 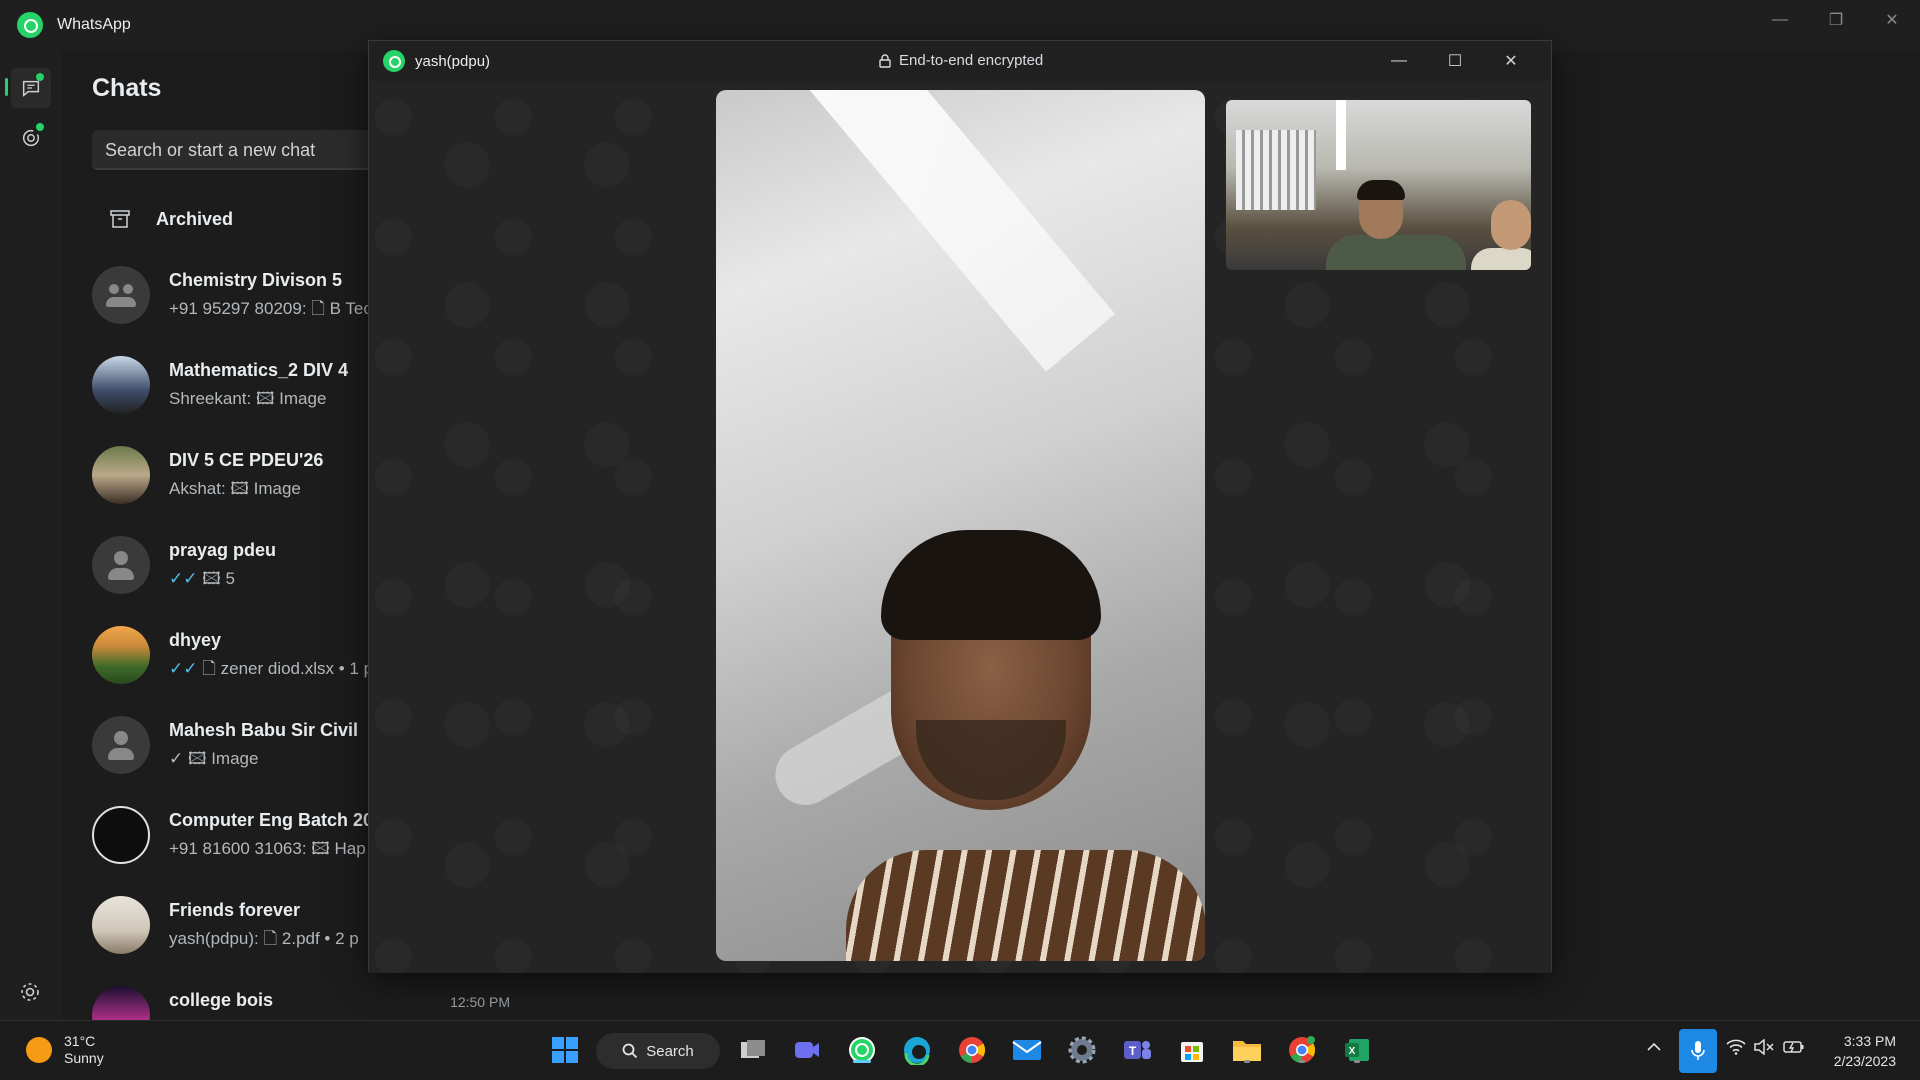 I want to click on chat-preview-line: ✓✓ 🖾 5, so click(x=202, y=580).